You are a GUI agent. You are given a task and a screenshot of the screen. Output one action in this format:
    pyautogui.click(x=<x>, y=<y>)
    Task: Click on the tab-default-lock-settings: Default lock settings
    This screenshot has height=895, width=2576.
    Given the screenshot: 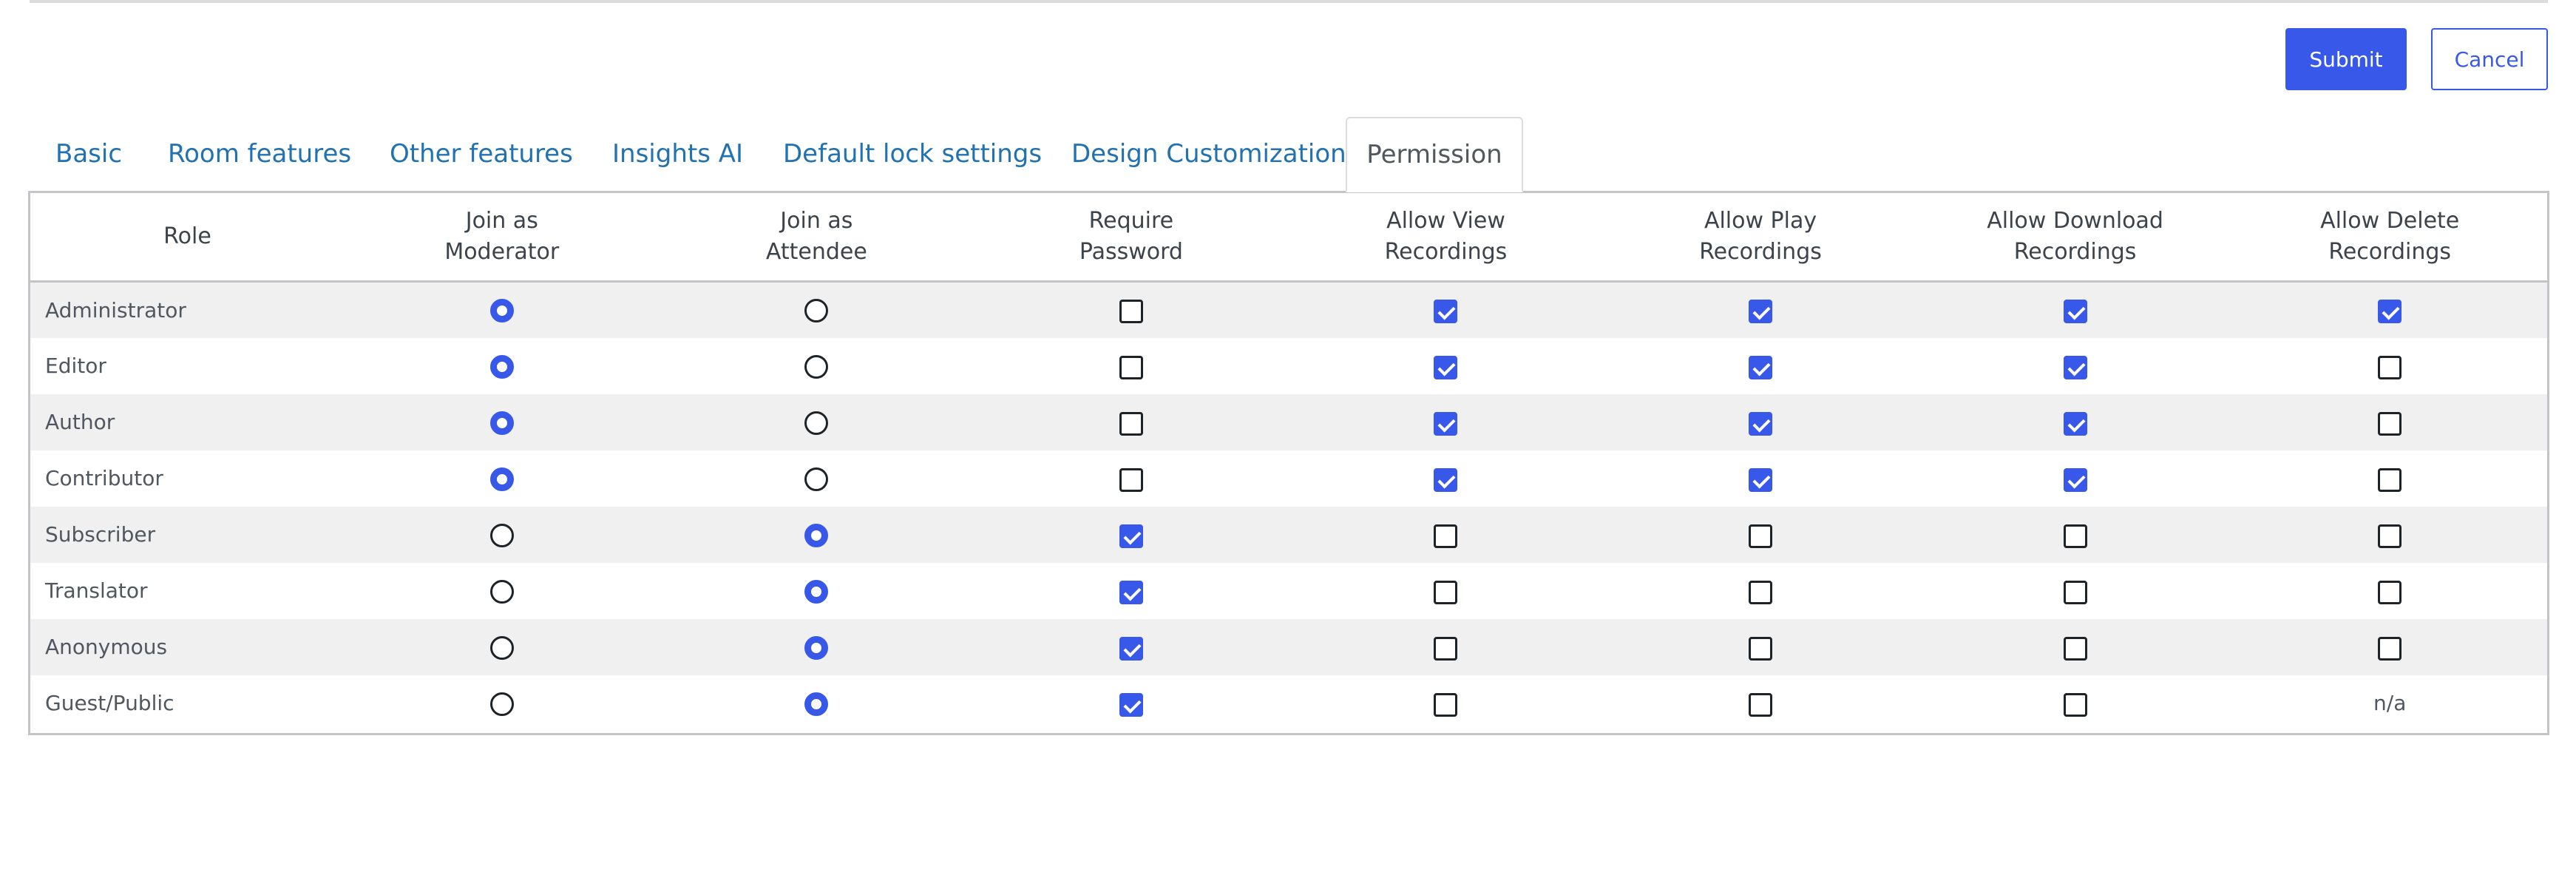 What is the action you would take?
    pyautogui.click(x=912, y=154)
    